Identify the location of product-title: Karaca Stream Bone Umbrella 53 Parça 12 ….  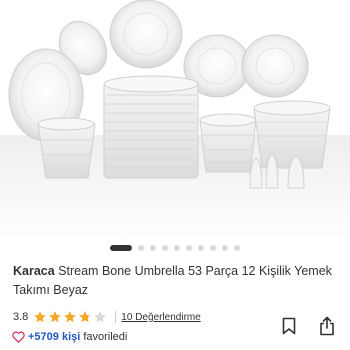
(175, 281).